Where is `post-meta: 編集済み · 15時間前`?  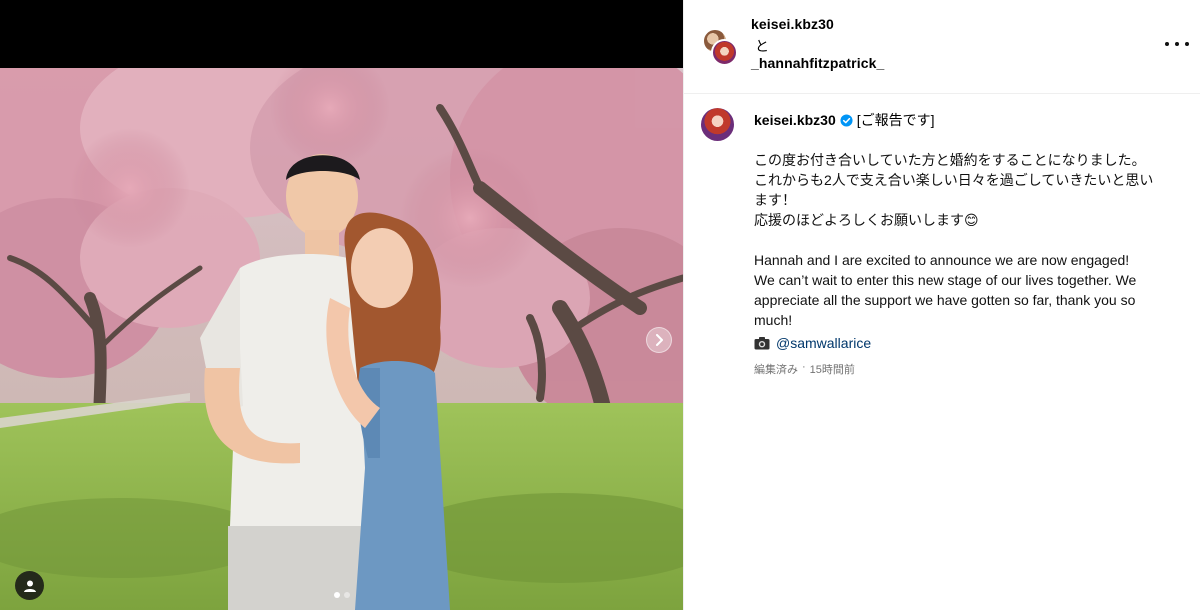 post-meta: 編集済み · 15時間前 is located at coordinates (804, 369).